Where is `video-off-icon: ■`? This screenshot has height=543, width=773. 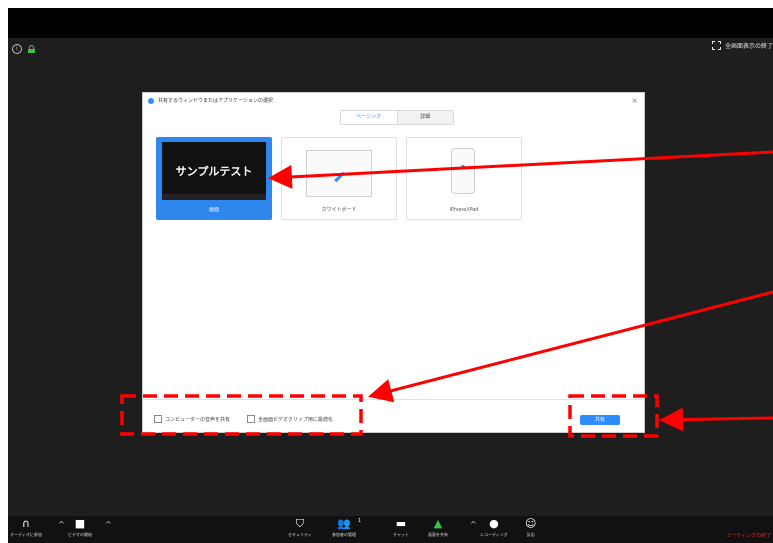
video-off-icon: ■ is located at coordinates (80, 523).